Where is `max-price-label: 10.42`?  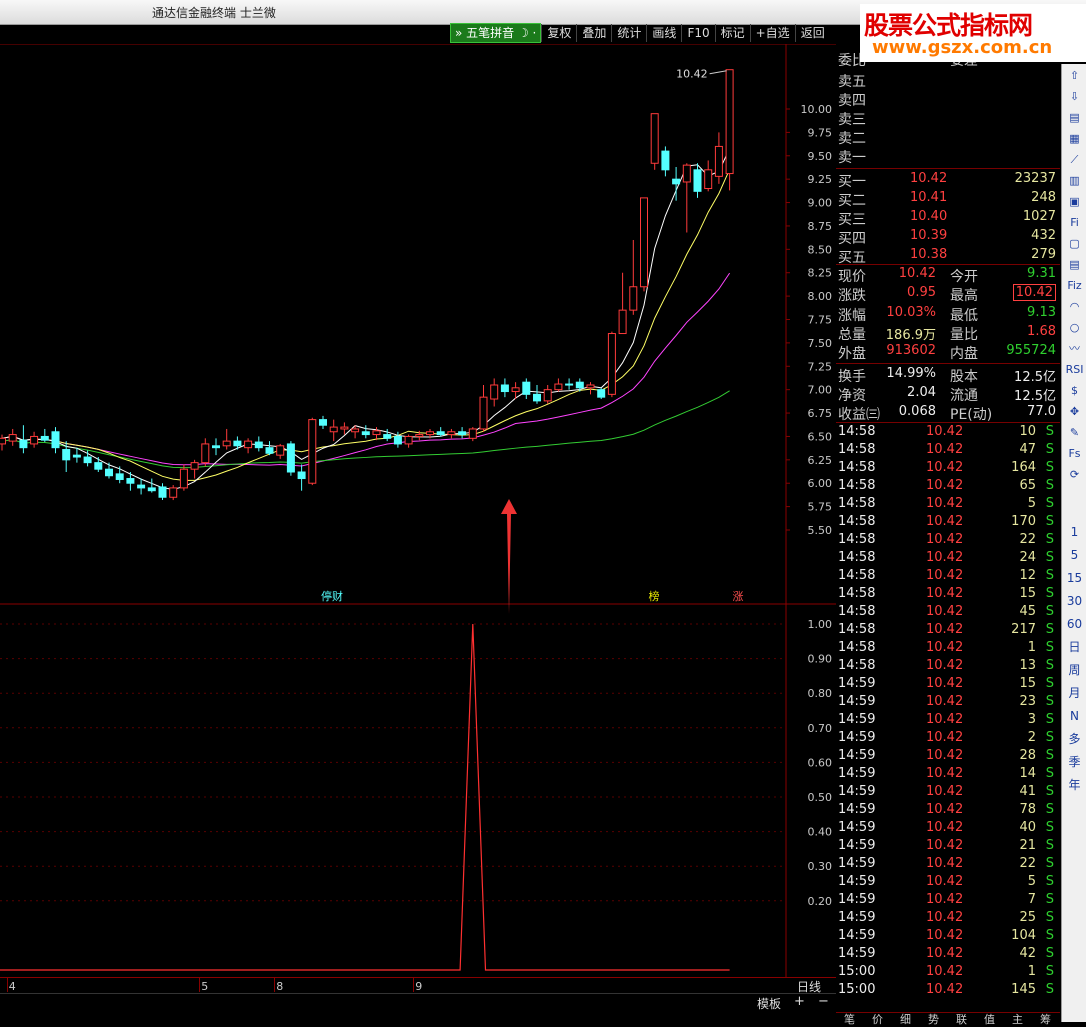
max-price-label: 10.42 is located at coordinates (692, 74).